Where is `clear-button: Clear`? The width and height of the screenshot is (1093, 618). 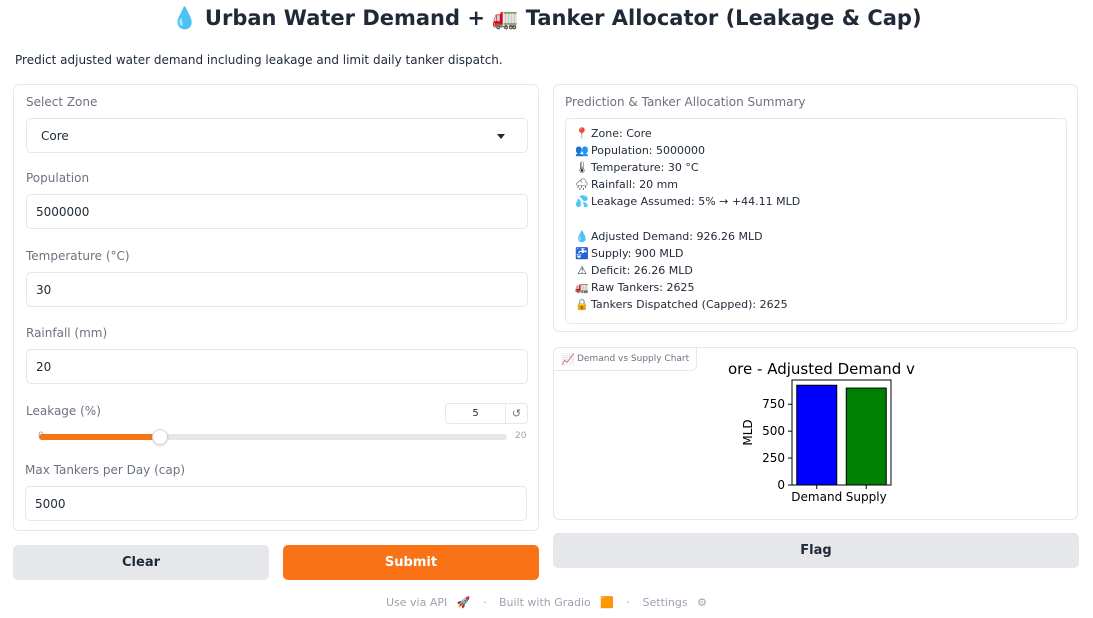
clear-button: Clear is located at coordinates (141, 562).